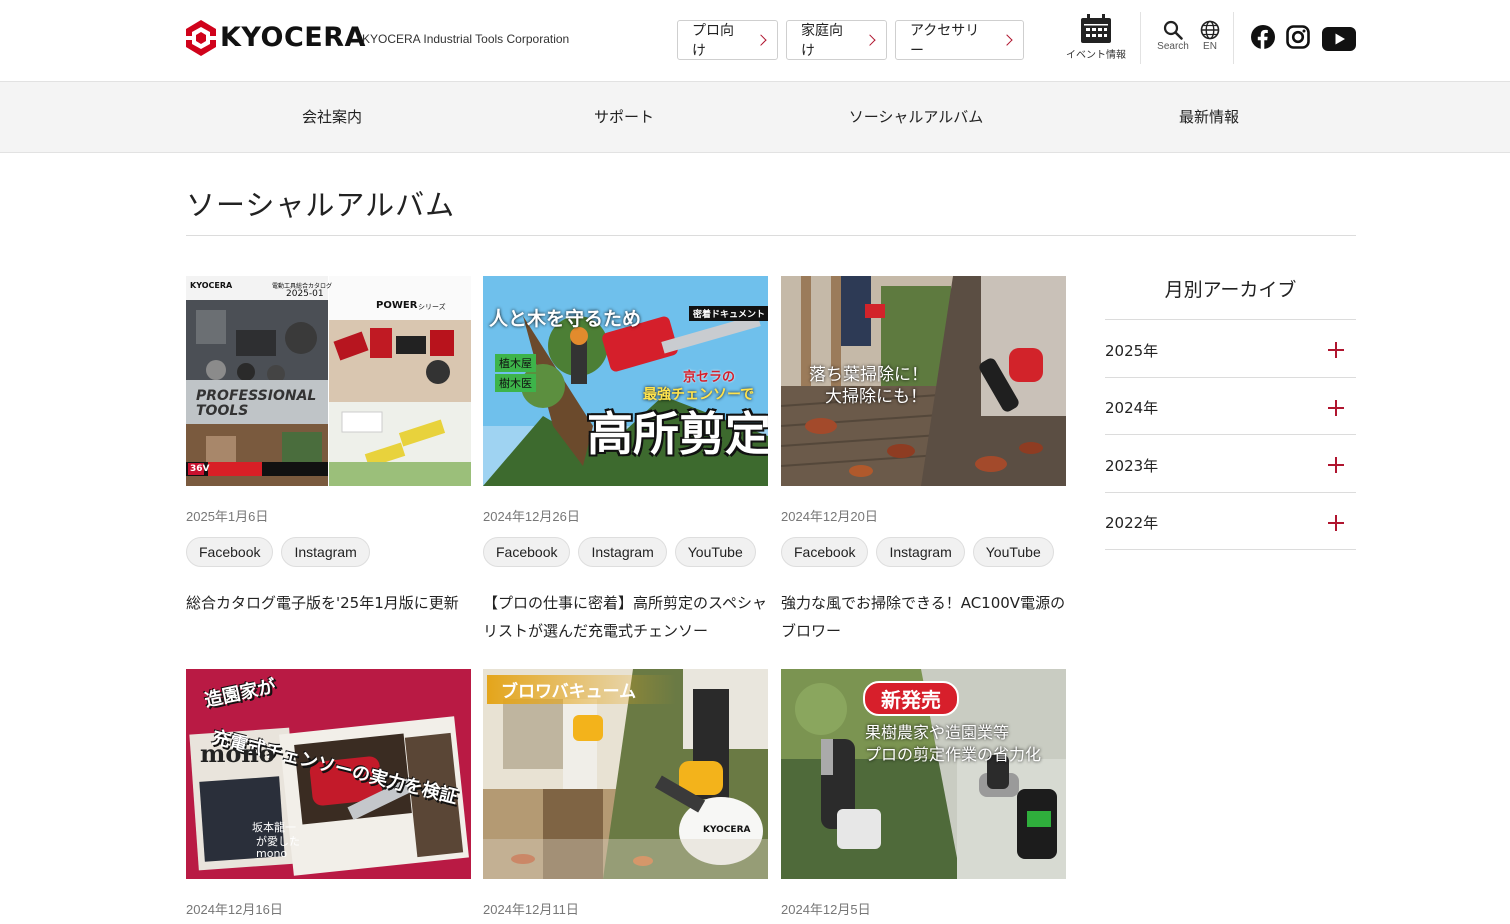 This screenshot has width=1510, height=924. I want to click on thumb-text: TOOLS, so click(222, 411).